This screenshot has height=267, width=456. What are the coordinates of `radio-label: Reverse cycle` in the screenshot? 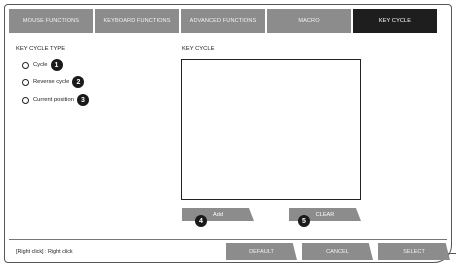 It's located at (51, 82).